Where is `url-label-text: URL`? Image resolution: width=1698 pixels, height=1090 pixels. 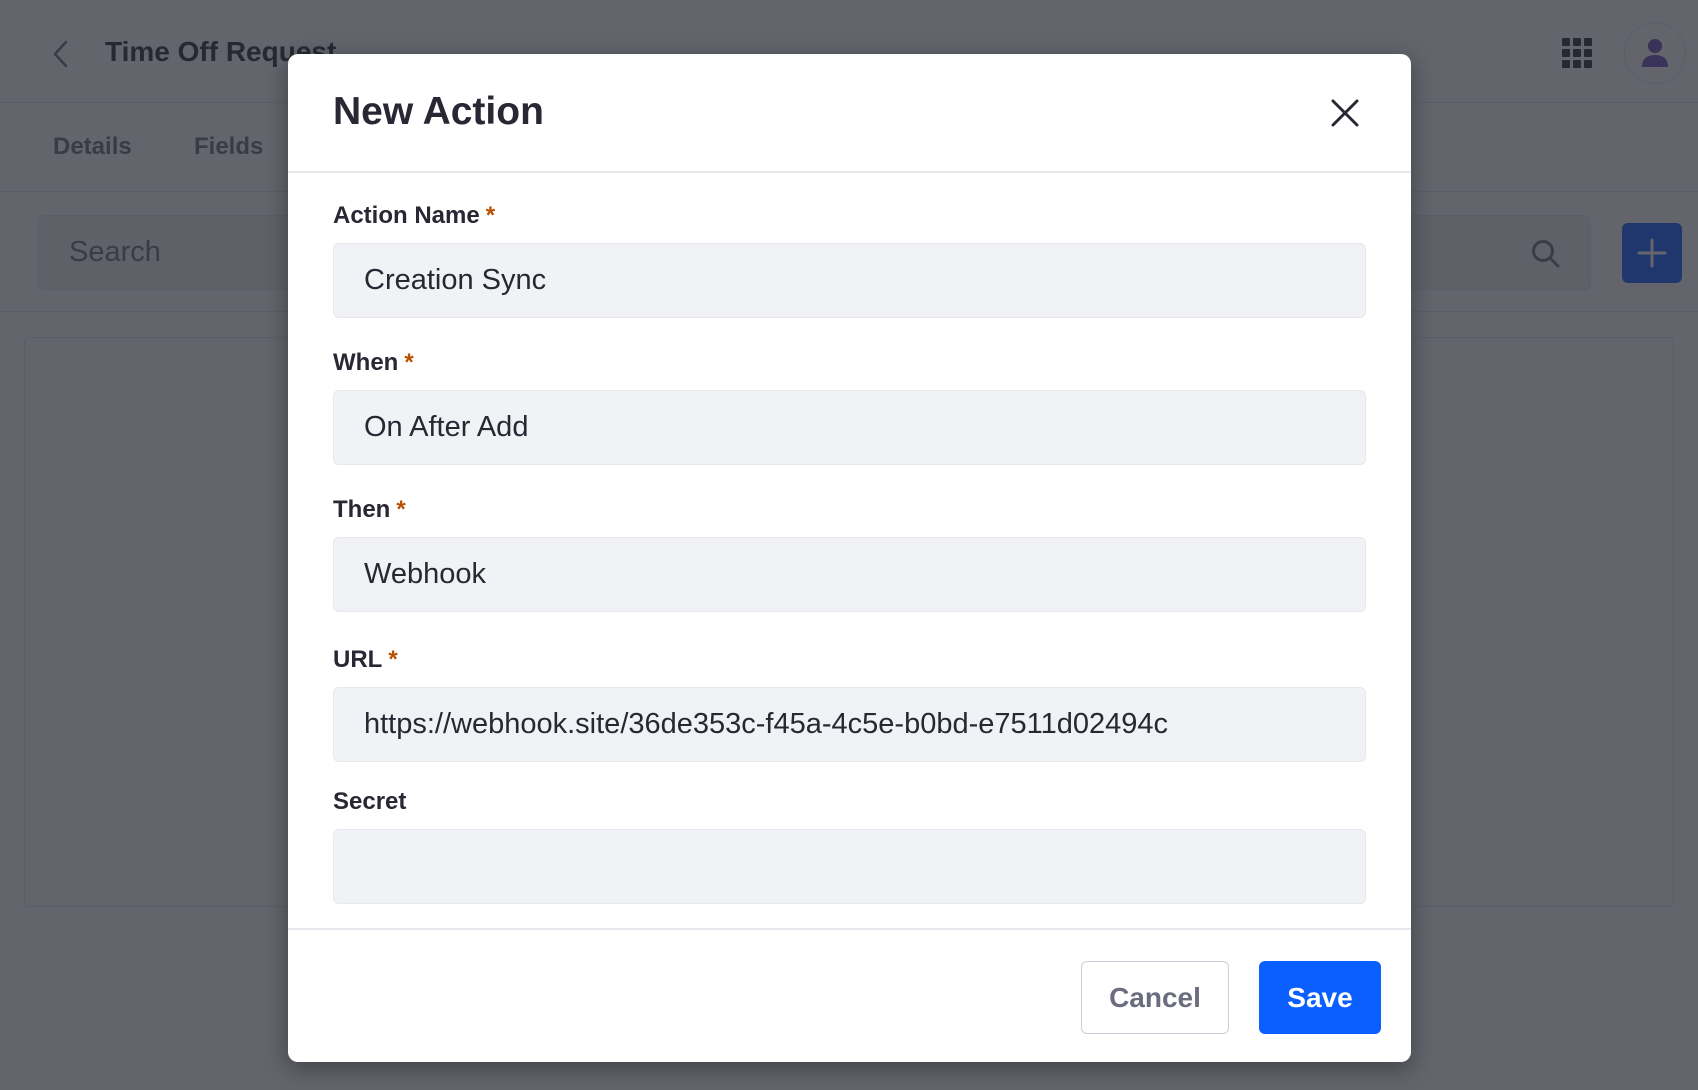 url-label-text: URL is located at coordinates (358, 659).